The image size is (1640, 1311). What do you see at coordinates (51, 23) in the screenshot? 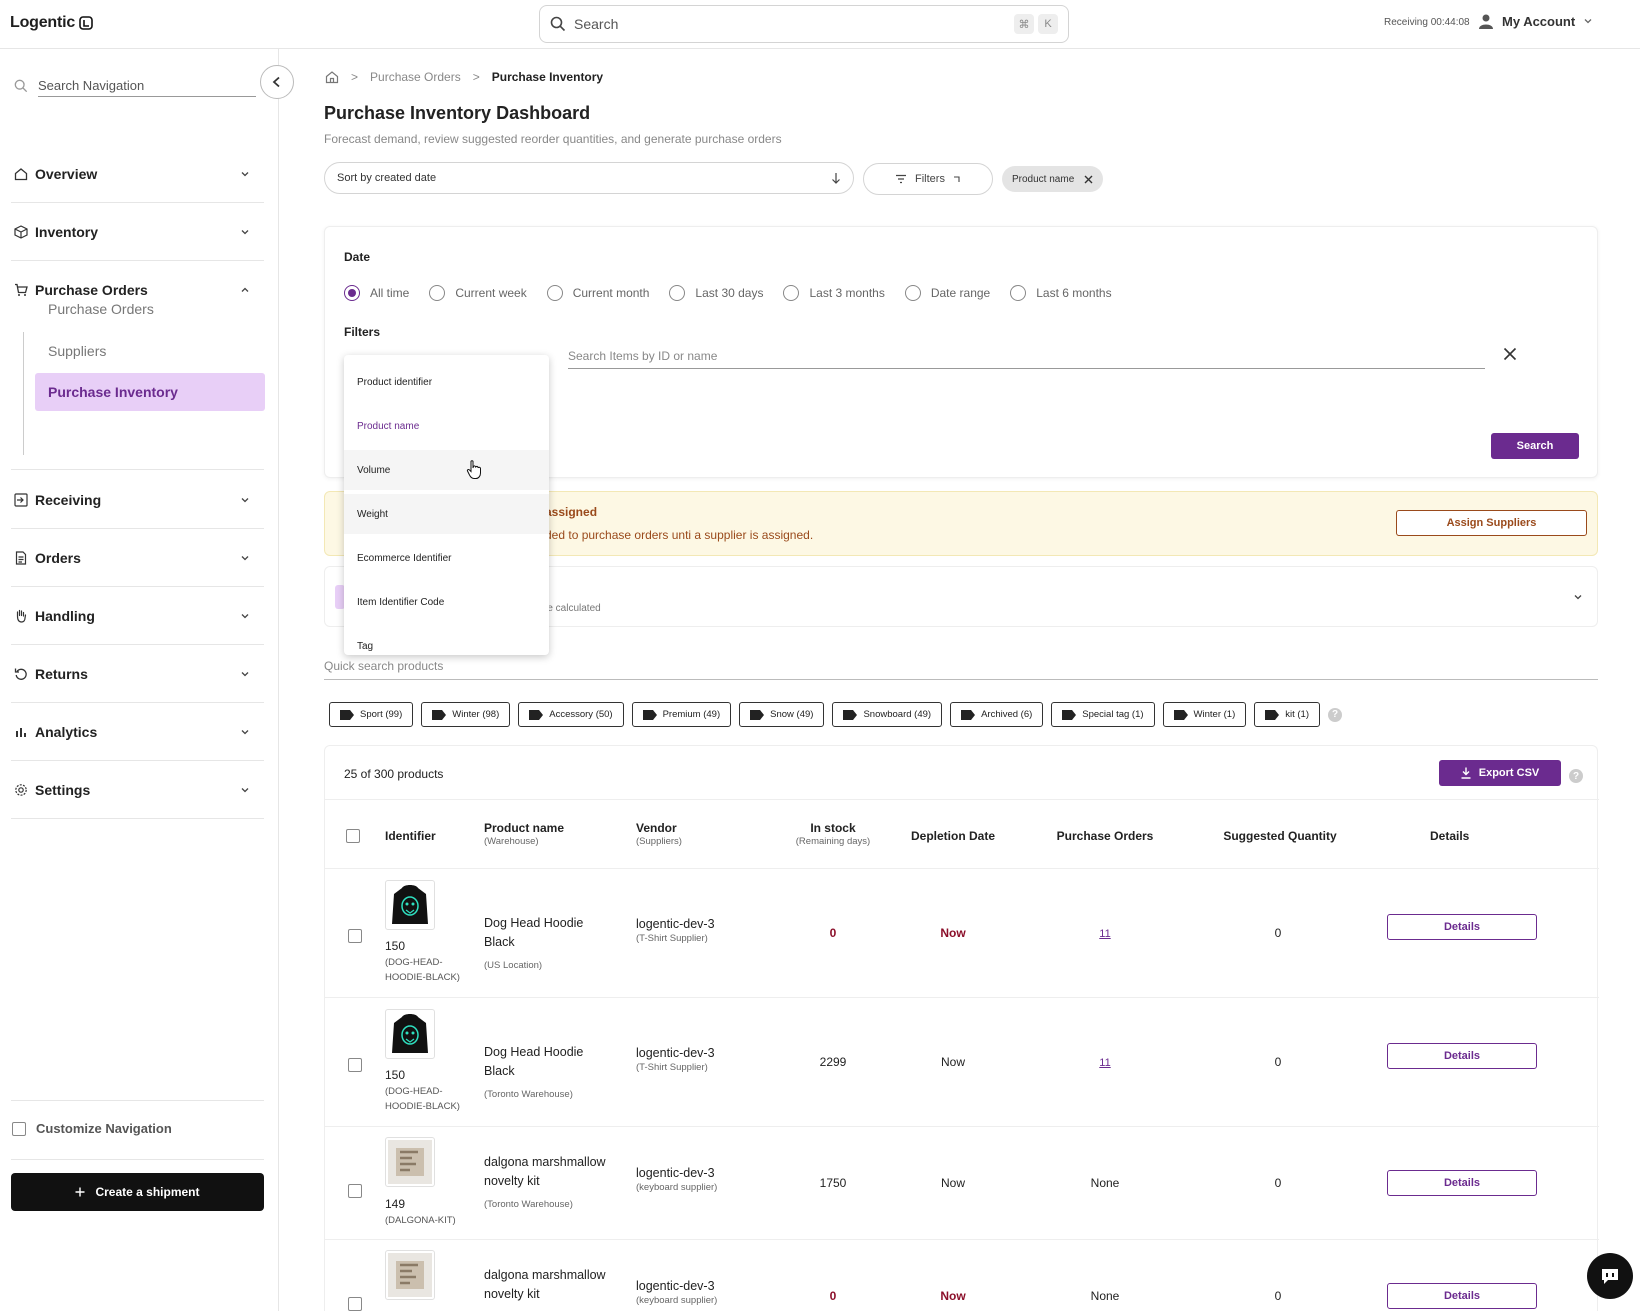
I see `app-logo: Logentic` at bounding box center [51, 23].